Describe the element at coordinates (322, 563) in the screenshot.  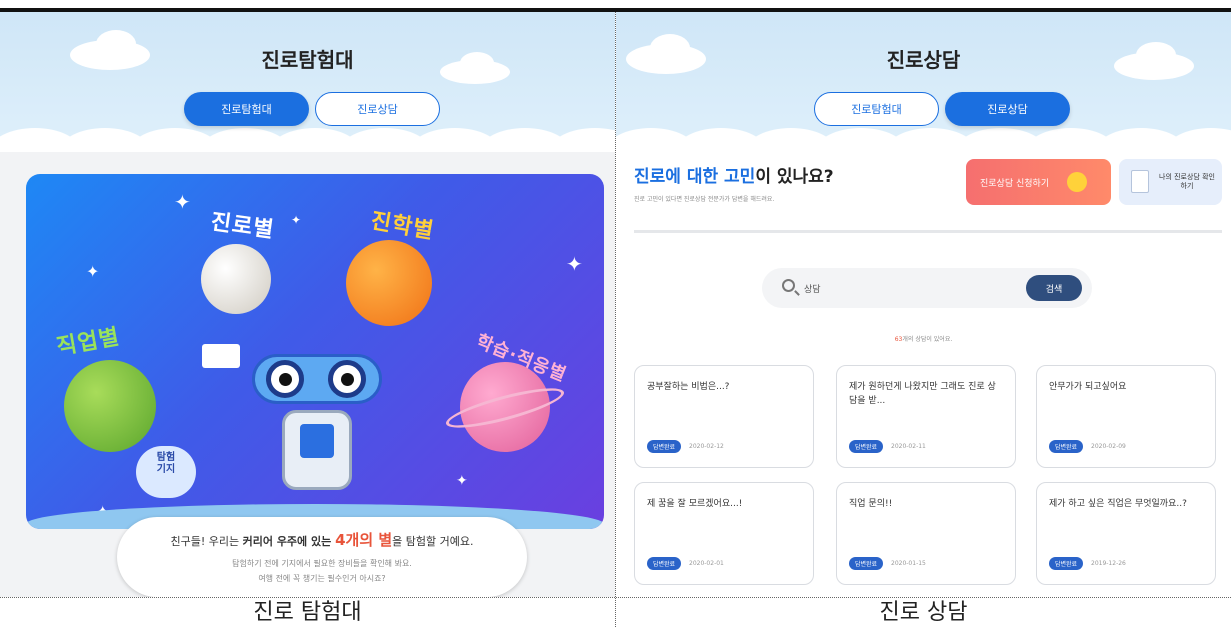
I see `intro-line-2: 탐험하기 전에 기지에서 필요한 장비들을 확인해 봐요.` at that location.